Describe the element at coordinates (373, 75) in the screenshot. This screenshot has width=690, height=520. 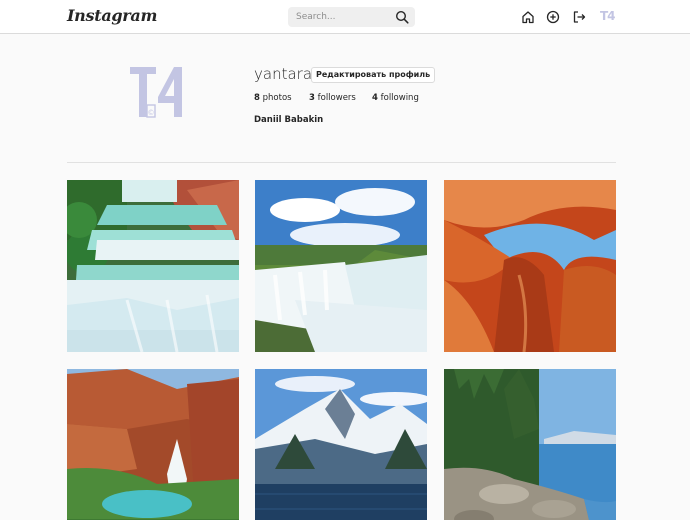
I see `edit-profile-button: Редактировать профиль` at that location.